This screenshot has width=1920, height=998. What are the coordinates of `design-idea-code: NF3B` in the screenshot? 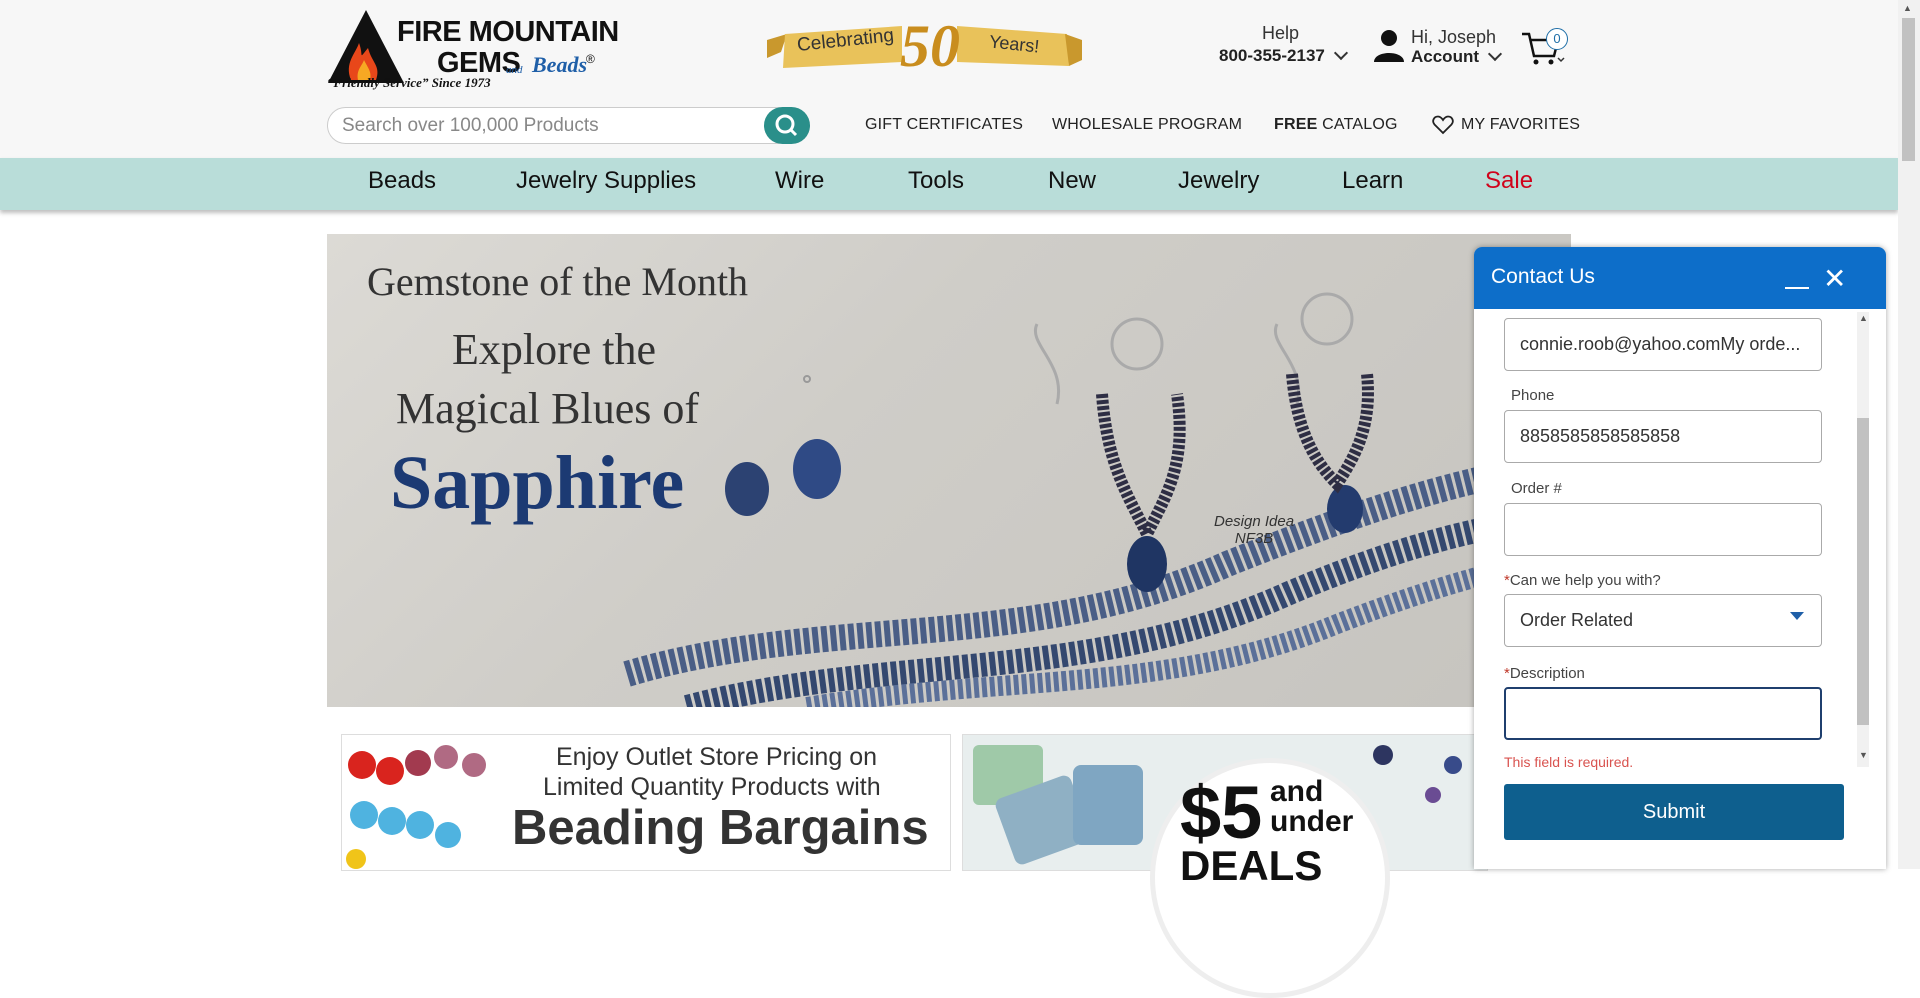 It's located at (1254, 538).